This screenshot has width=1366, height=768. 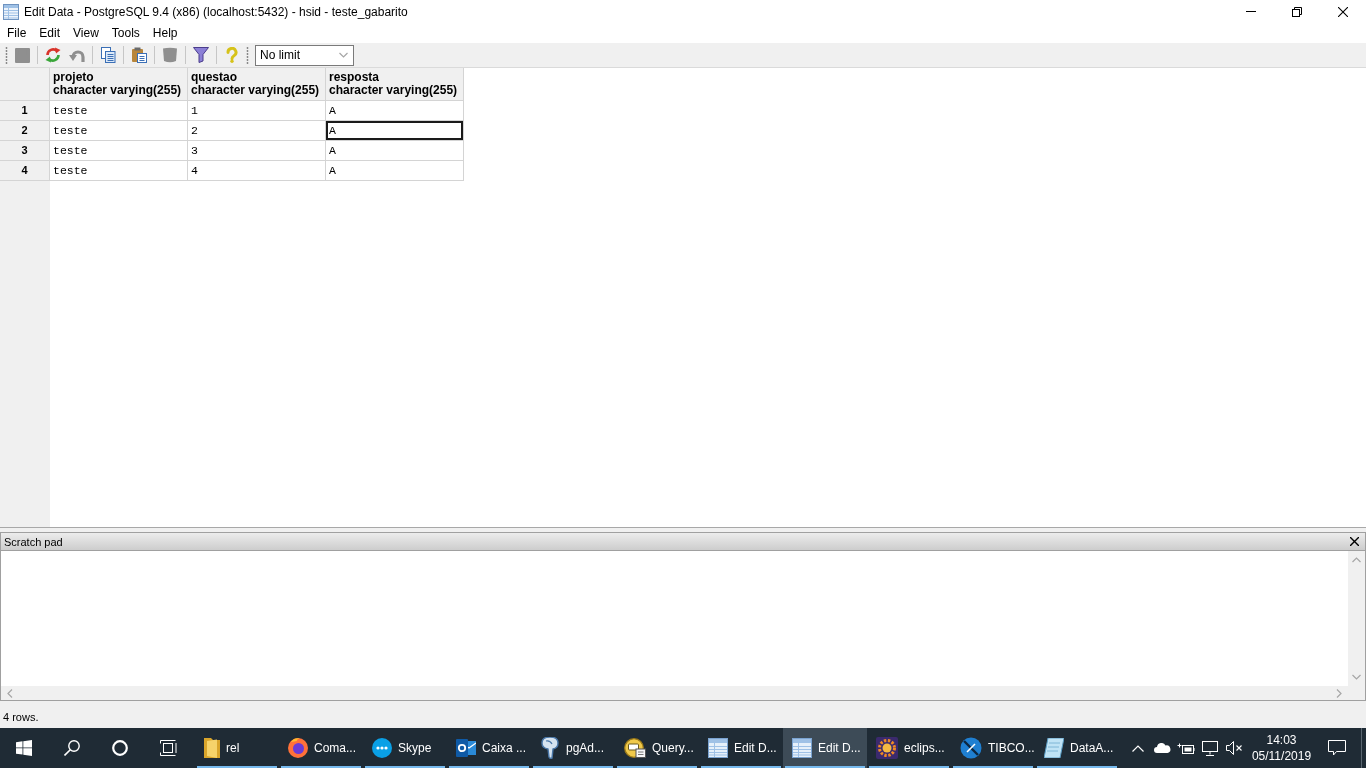 What do you see at coordinates (25, 111) in the screenshot?
I see `row-header: 1` at bounding box center [25, 111].